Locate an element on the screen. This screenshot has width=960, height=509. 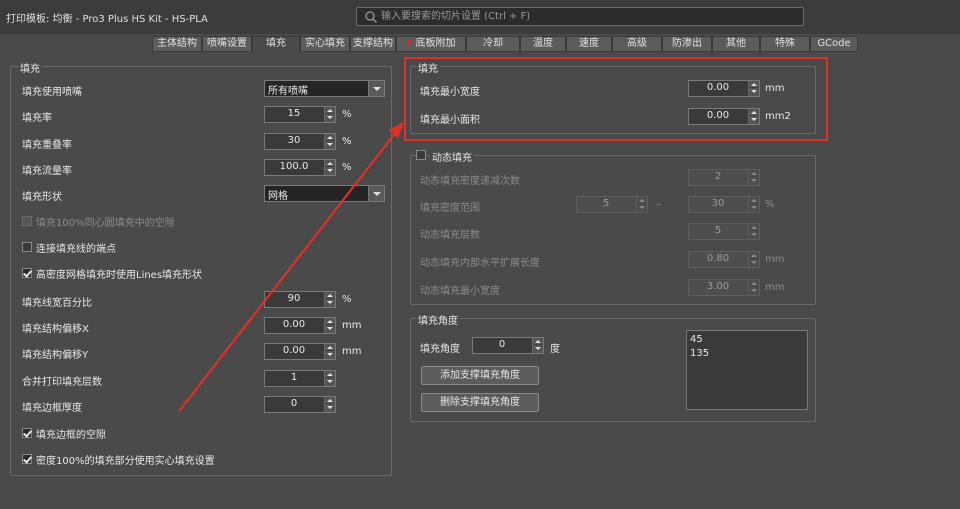
tab-nozzle: 喷嘴设置 is located at coordinates (227, 44).